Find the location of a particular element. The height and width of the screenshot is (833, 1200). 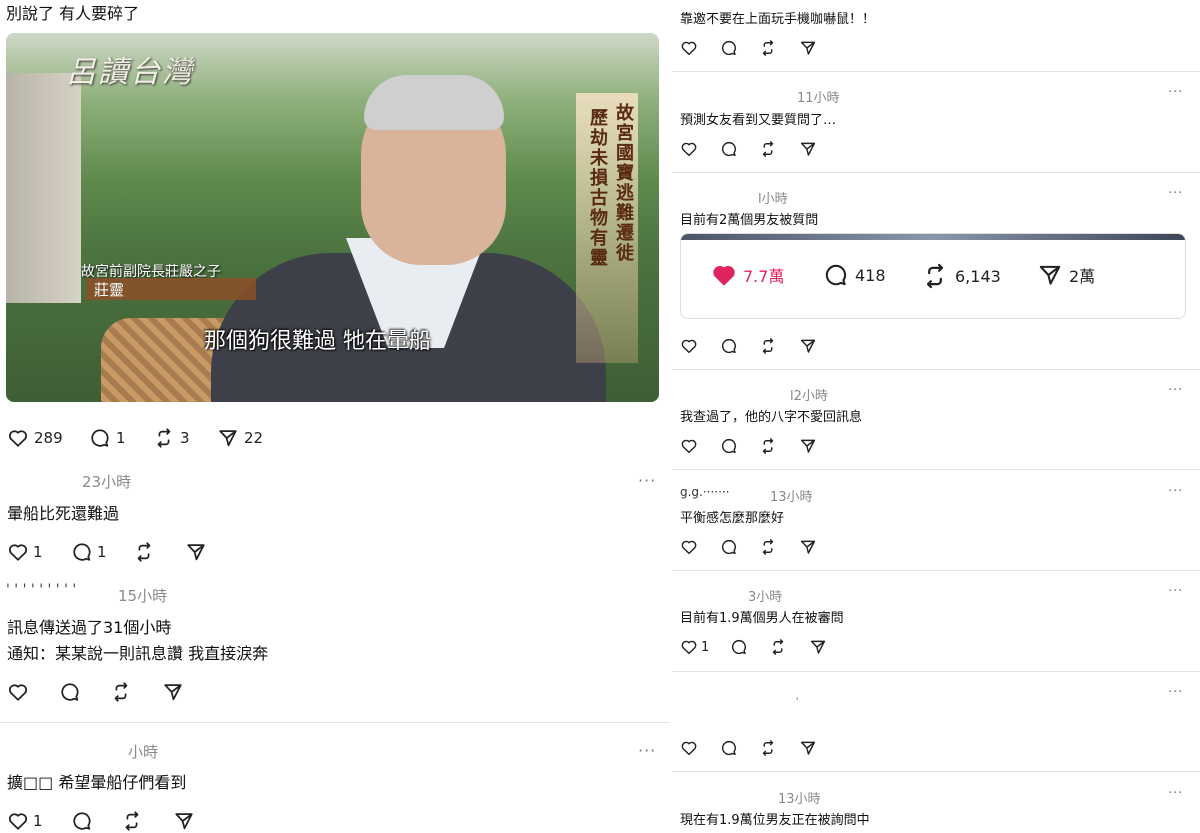

reply-count: 1 is located at coordinates (121, 438).